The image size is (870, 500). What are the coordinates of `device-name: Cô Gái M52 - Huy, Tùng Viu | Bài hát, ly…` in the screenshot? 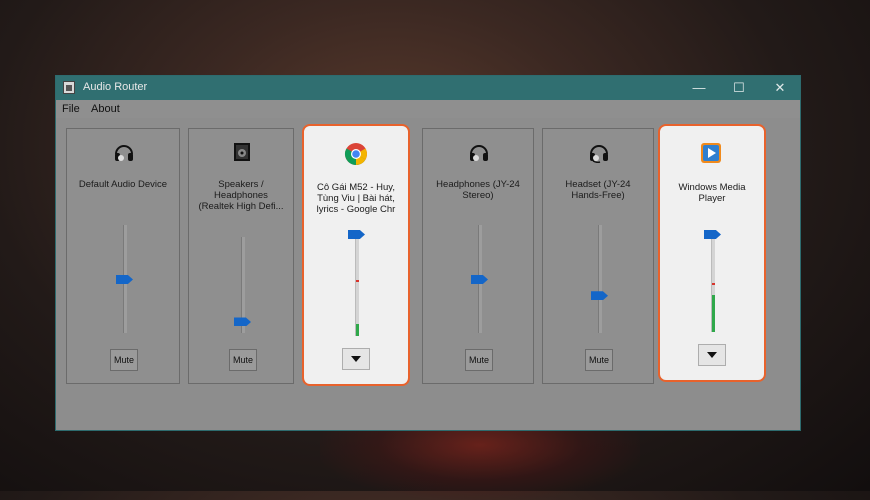 It's located at (356, 198).